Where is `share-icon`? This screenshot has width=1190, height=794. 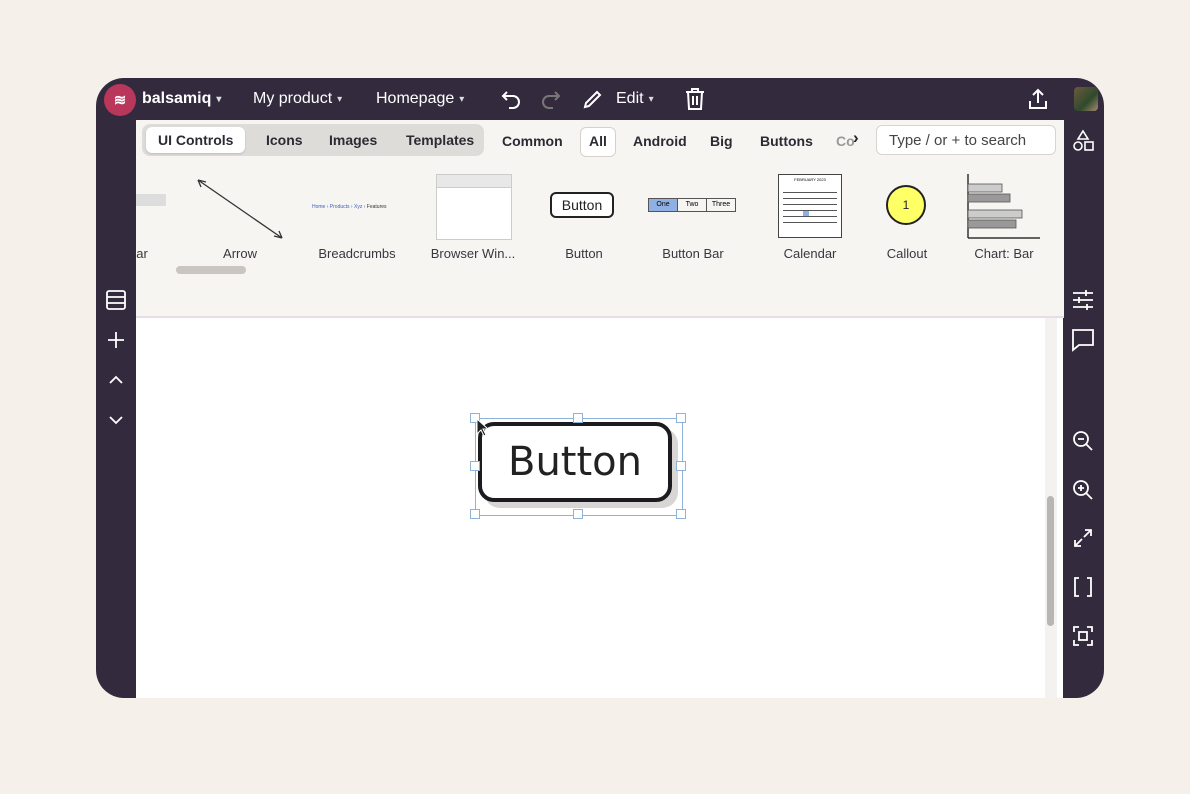
share-icon is located at coordinates (1038, 99).